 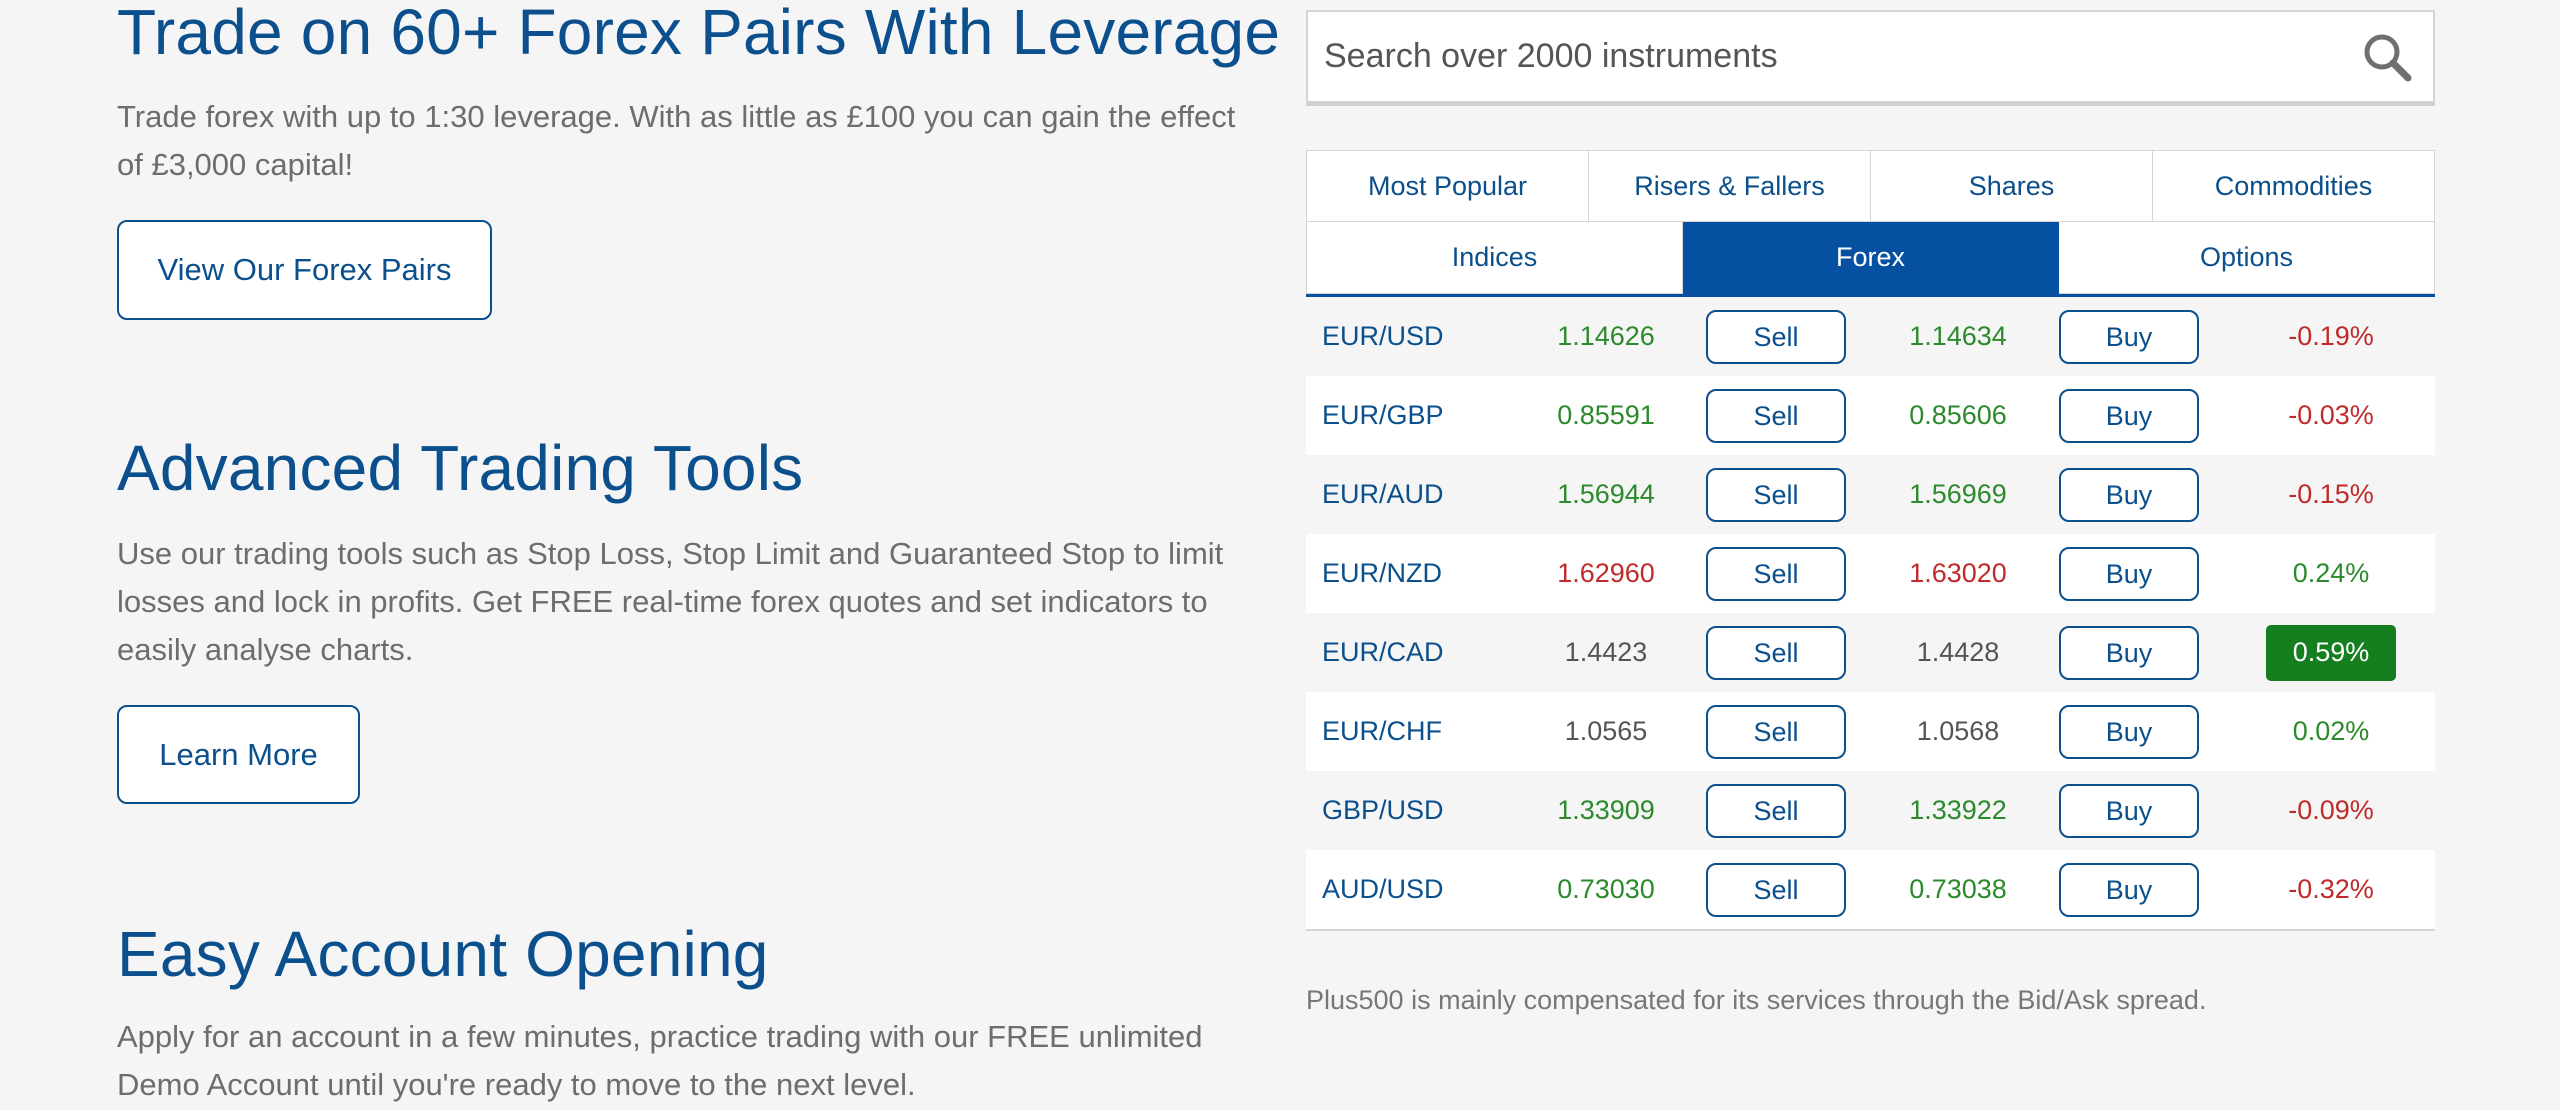 I want to click on change-cell: -0.03%, so click(x=2331, y=415).